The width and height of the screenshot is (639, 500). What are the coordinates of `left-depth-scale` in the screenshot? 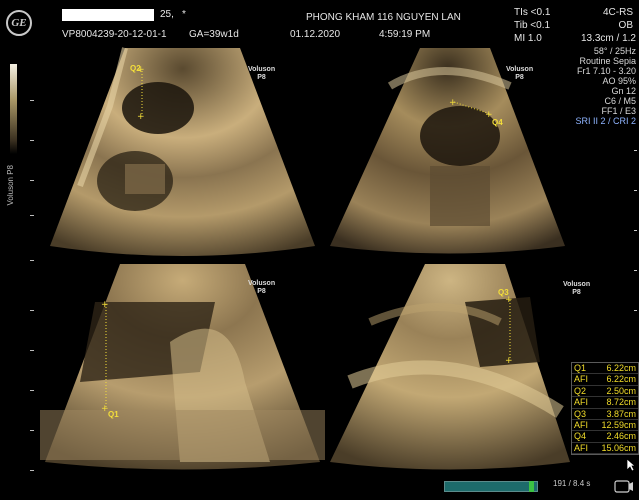 It's located at (33, 270).